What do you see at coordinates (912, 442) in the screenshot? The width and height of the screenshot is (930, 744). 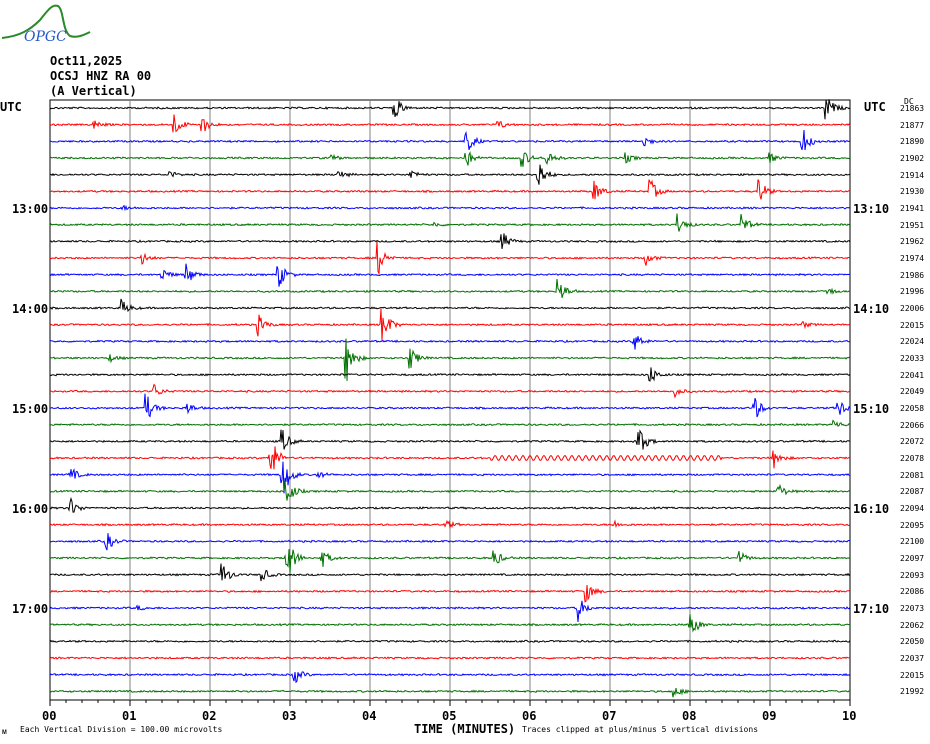 I see `dc-offset-label: 22072` at bounding box center [912, 442].